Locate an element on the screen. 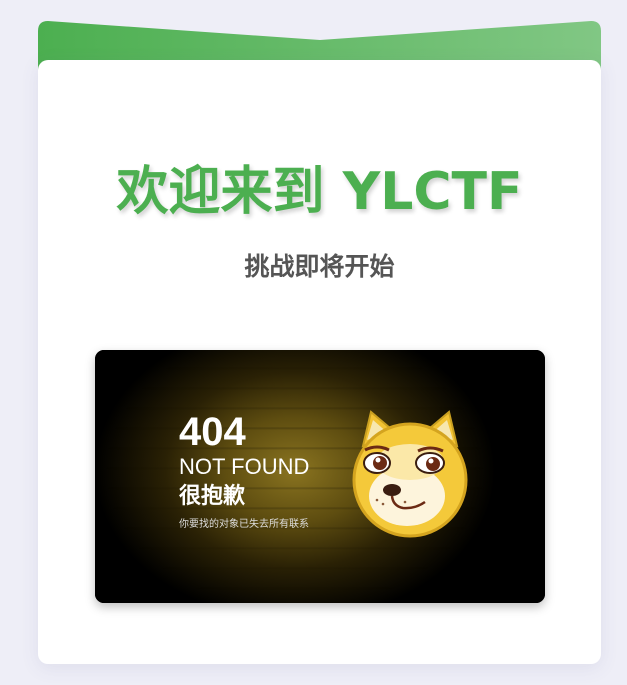  error-description: 你要找的对象已失去所有联系 is located at coordinates (244, 524).